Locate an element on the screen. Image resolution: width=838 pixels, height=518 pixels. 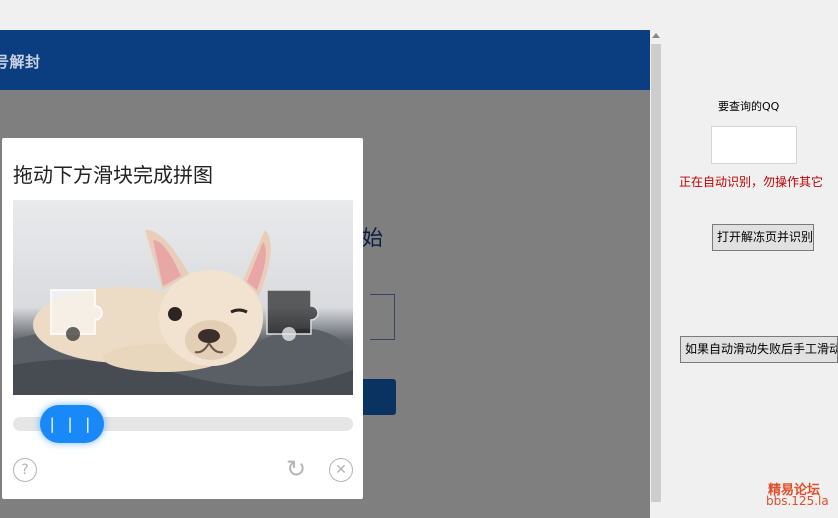
scroll-up-icon is located at coordinates (656, 35).